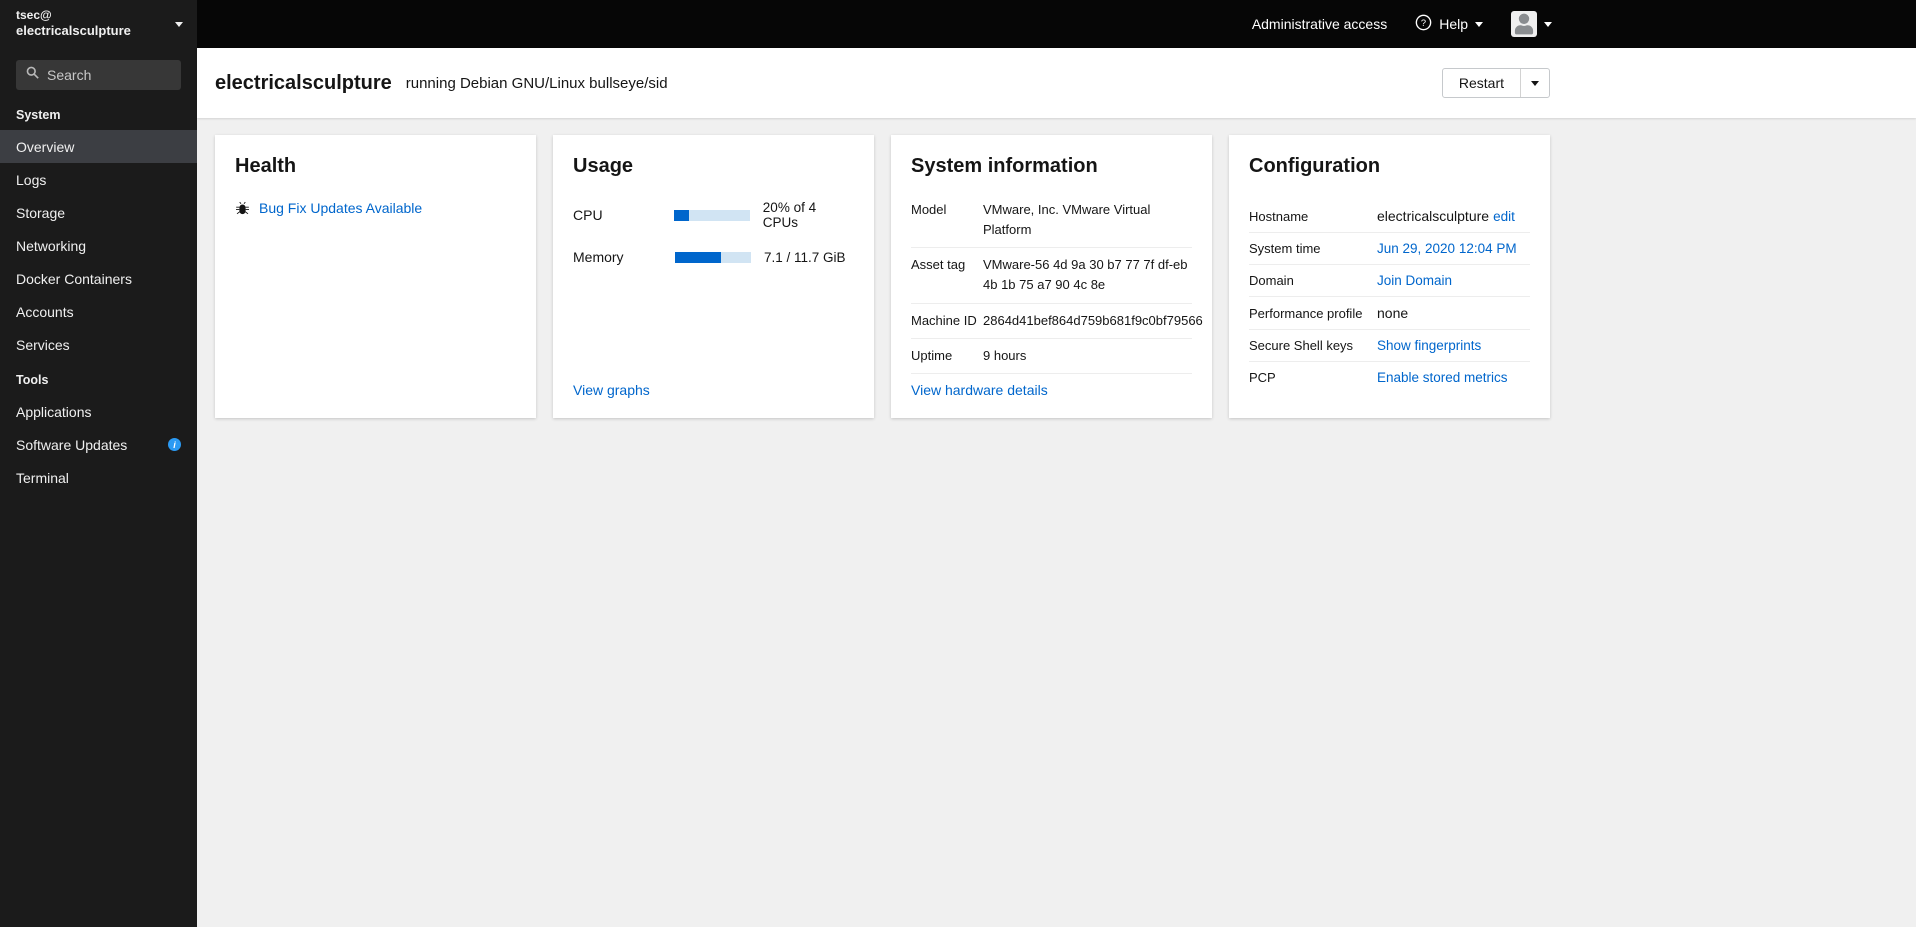  What do you see at coordinates (1481, 83) in the screenshot?
I see `restart-button: Restart` at bounding box center [1481, 83].